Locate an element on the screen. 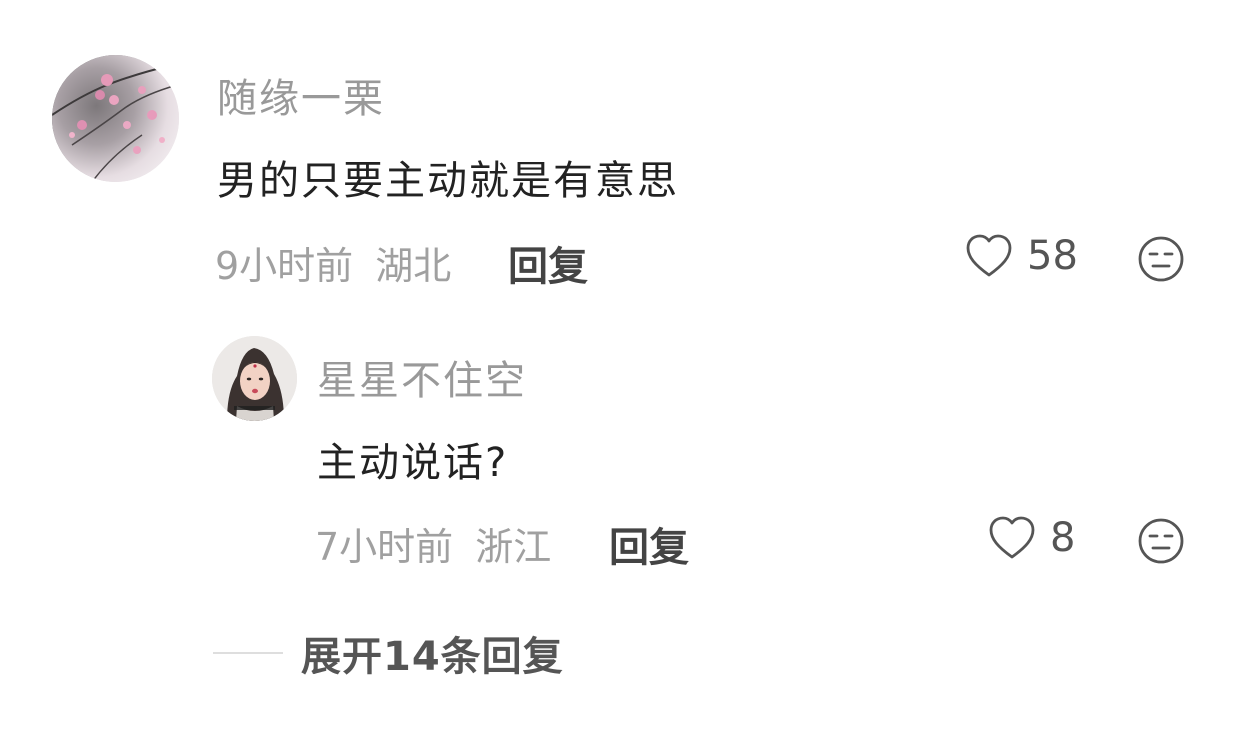  reply-reply-button: 回复 is located at coordinates (649, 544).